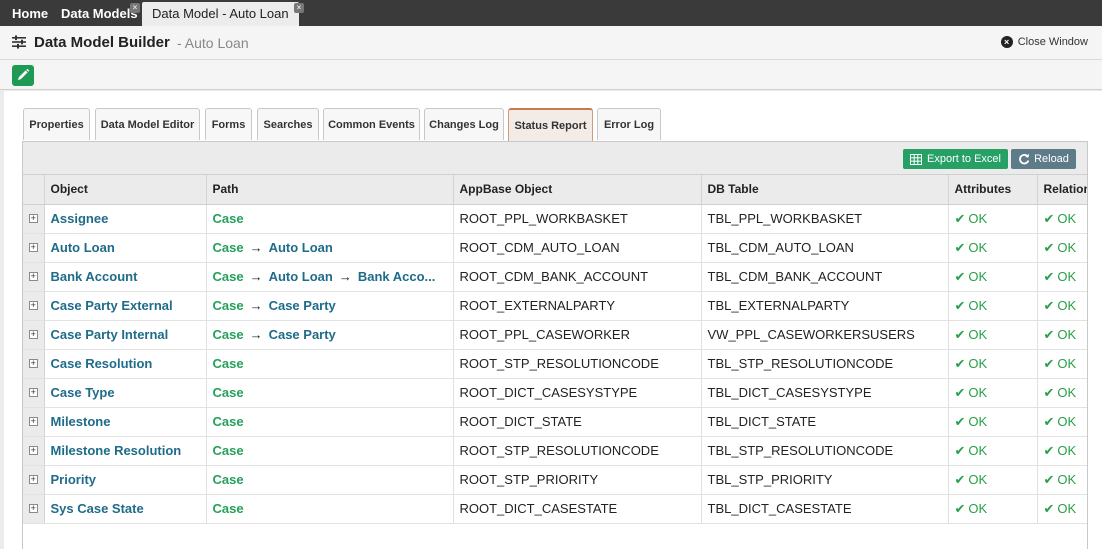 This screenshot has width=1102, height=549. Describe the element at coordinates (464, 124) in the screenshot. I see `tab-changes-log: Changes Log` at that location.